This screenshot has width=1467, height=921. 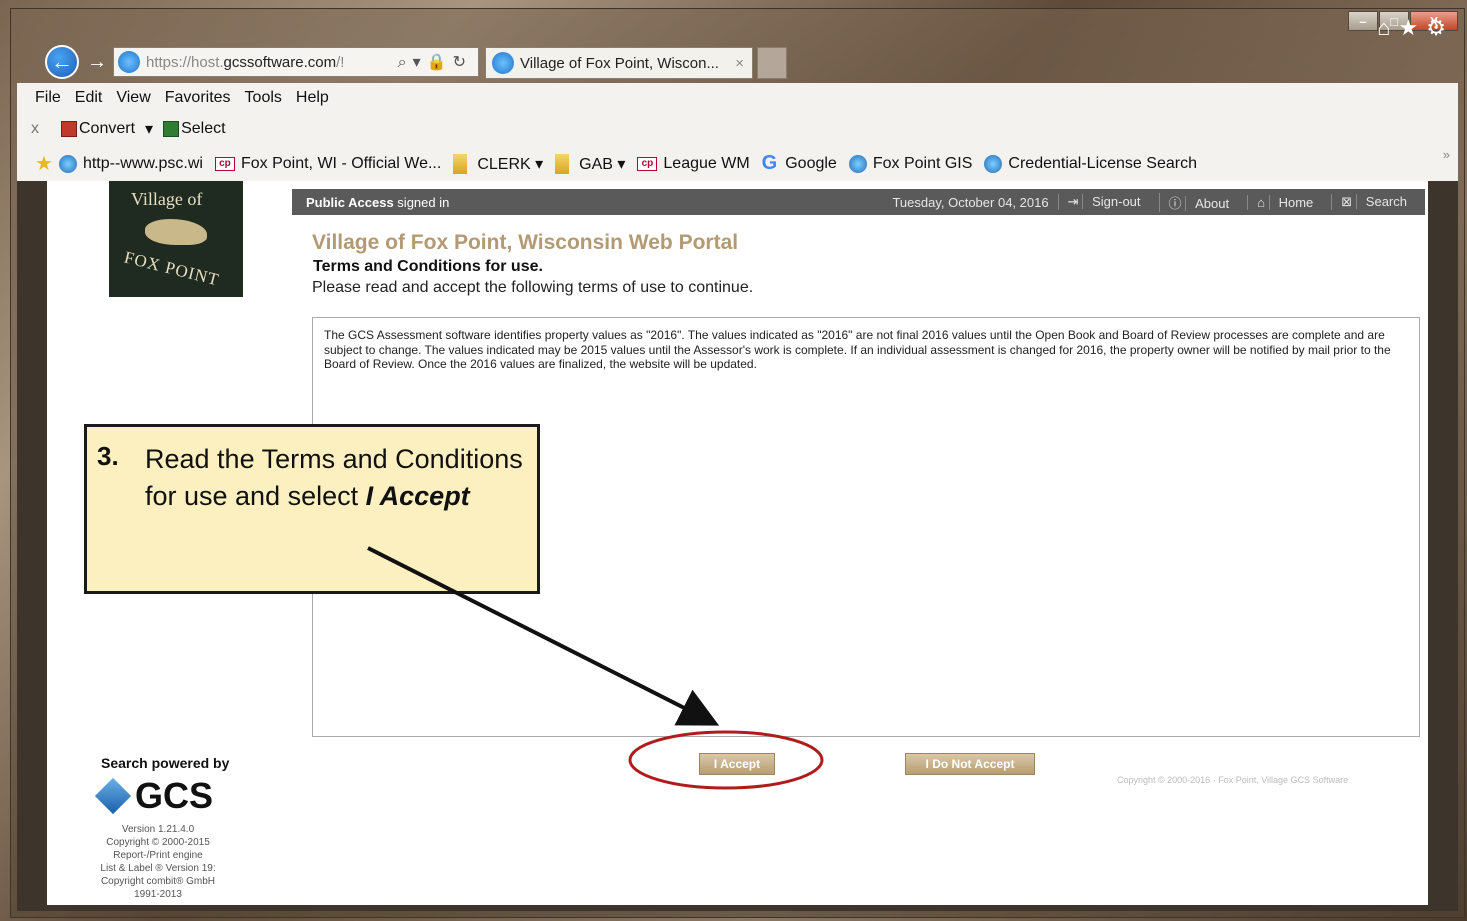 What do you see at coordinates (811, 163) in the screenshot?
I see `favorite-label: Google` at bounding box center [811, 163].